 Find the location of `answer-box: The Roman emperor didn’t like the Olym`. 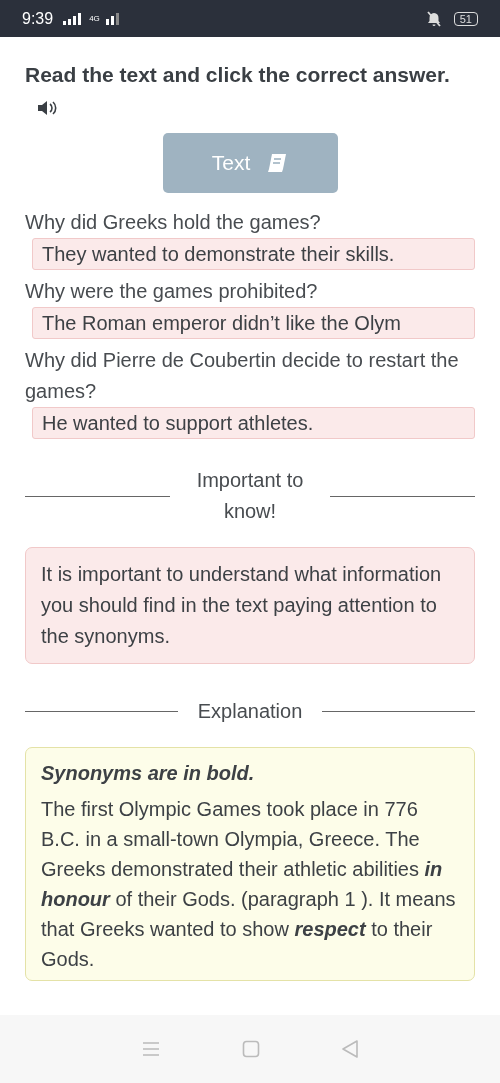

answer-box: The Roman emperor didn’t like the Olym is located at coordinates (253, 323).